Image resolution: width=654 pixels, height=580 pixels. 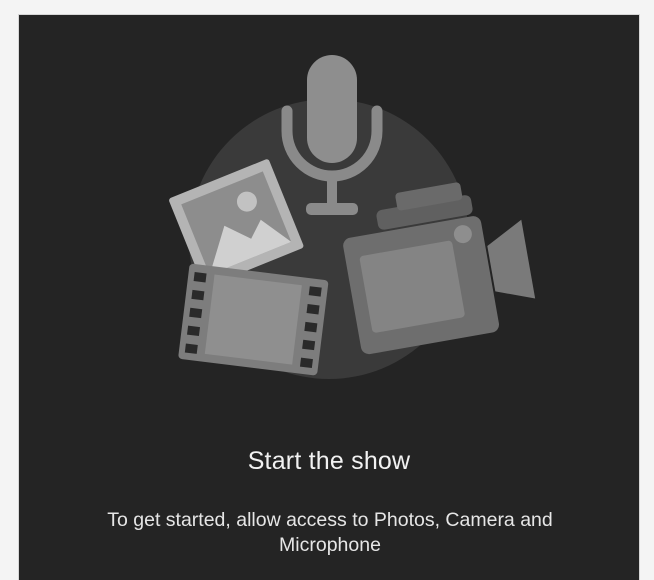 I want to click on onboarding-title: Start the show, so click(x=329, y=461).